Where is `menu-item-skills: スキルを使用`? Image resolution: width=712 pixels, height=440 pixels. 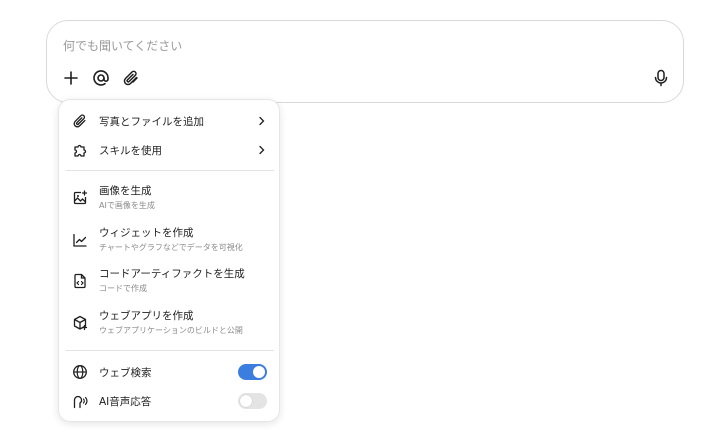
menu-item-skills: スキルを使用 is located at coordinates (170, 150).